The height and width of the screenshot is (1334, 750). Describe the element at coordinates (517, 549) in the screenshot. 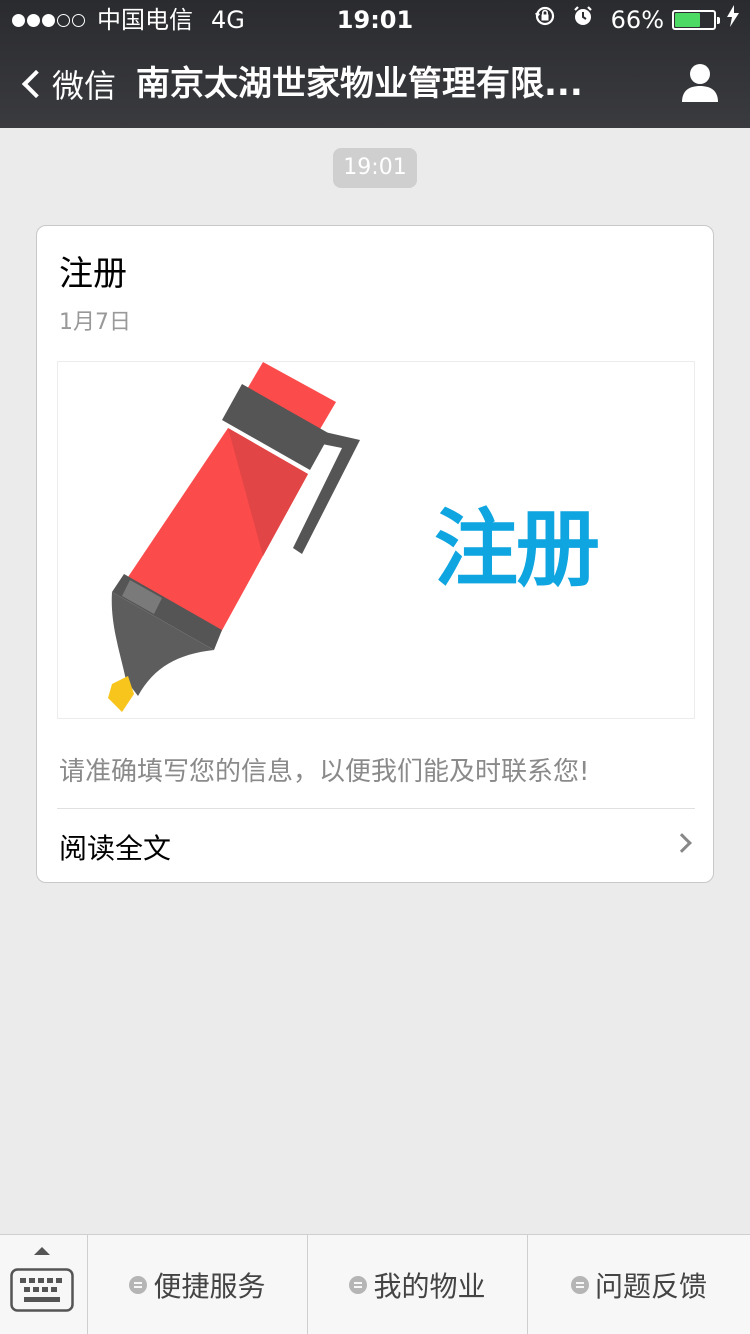

I see `cover-caption: 注册` at that location.